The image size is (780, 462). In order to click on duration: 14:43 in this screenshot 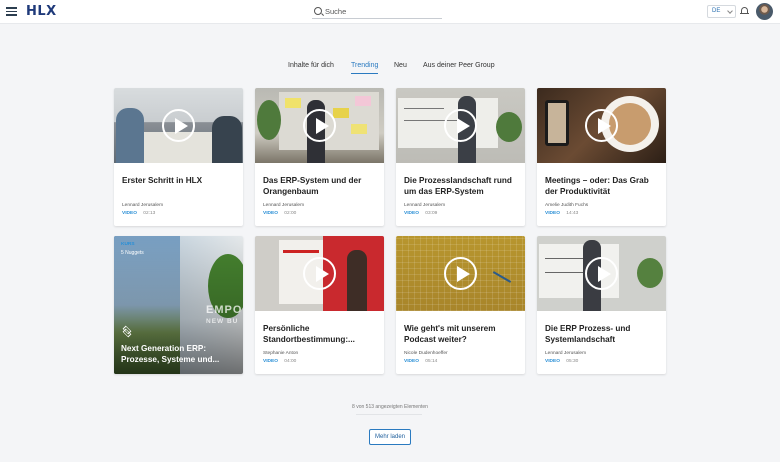, I will do `click(572, 213)`.